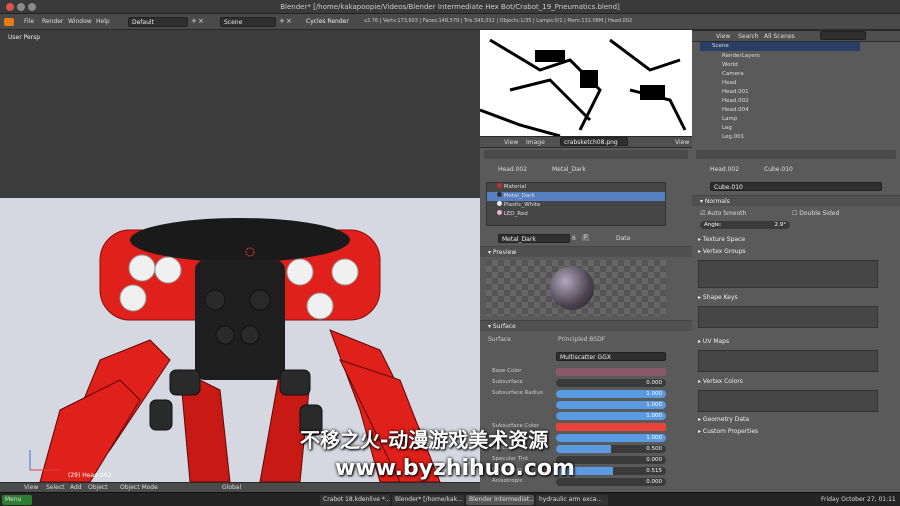 Image resolution: width=900 pixels, height=506 pixels. Describe the element at coordinates (796, 241) in the screenshot. I see `mesh-section-title: ▸ Texture Space` at that location.